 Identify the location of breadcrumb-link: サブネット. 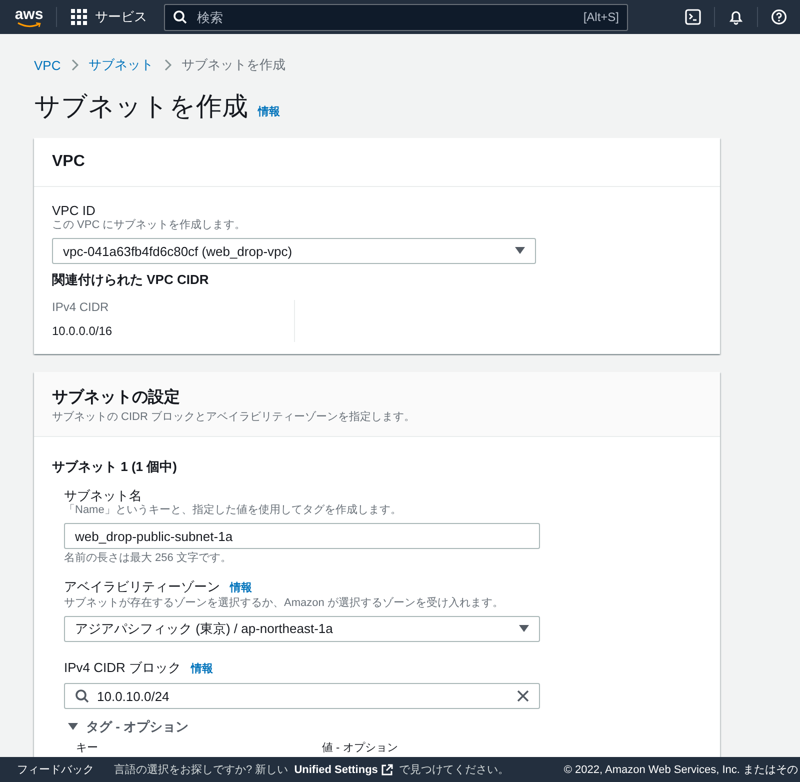
(121, 65).